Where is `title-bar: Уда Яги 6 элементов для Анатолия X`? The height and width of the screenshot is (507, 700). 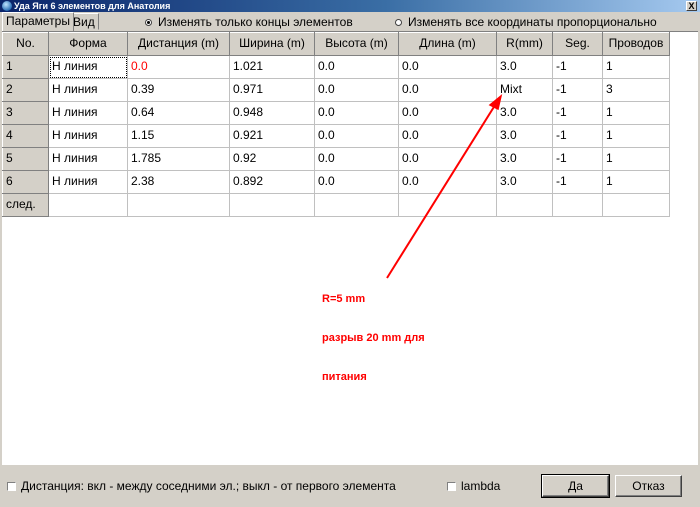 title-bar: Уда Яги 6 элементов для Анатолия X is located at coordinates (350, 6).